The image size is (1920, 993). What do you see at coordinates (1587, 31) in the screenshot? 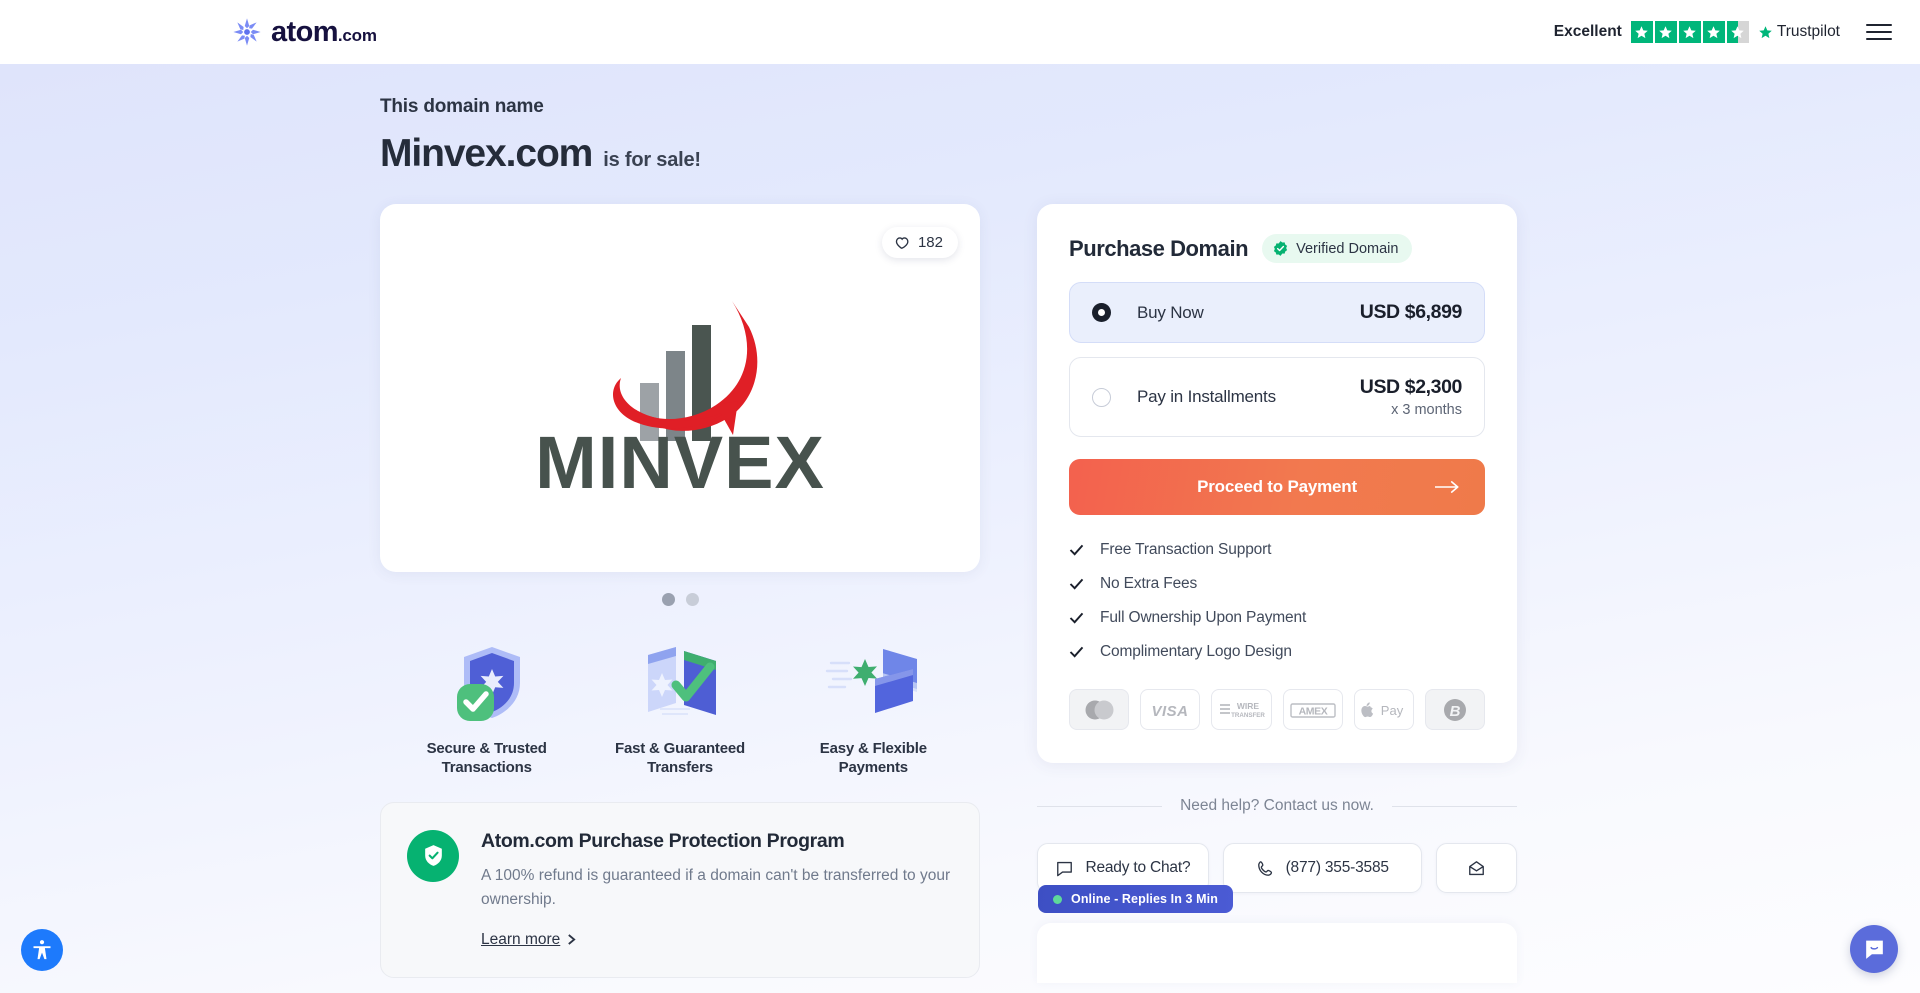
I see `trustpilot-rating-word: Excellent` at bounding box center [1587, 31].